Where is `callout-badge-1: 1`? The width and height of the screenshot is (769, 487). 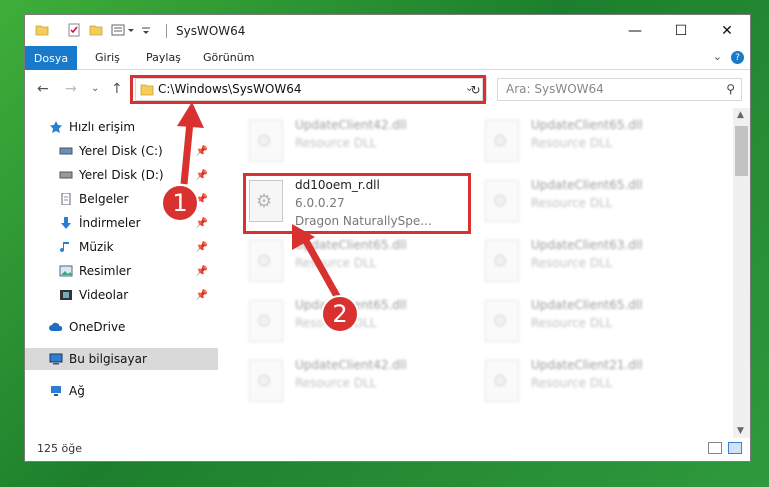 callout-badge-1: 1 is located at coordinates (180, 203).